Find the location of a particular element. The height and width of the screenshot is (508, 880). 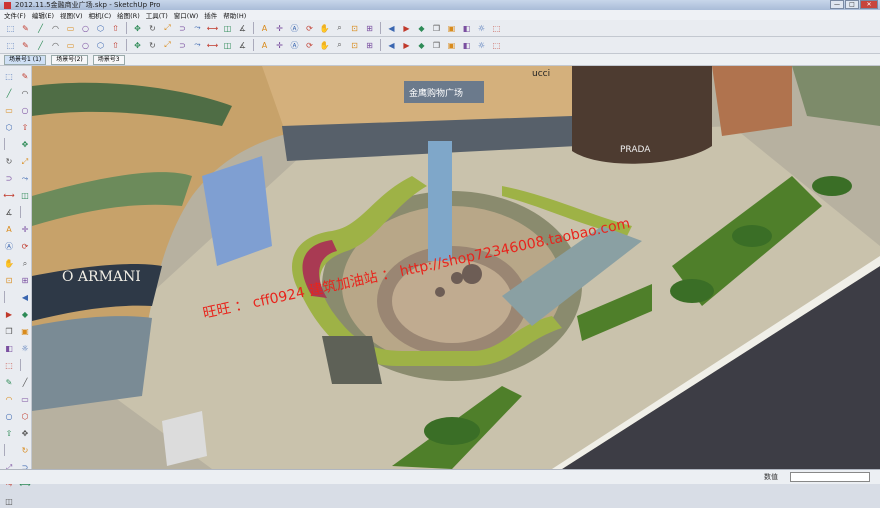

polygon-icon: ⇧ is located at coordinates (25, 127).